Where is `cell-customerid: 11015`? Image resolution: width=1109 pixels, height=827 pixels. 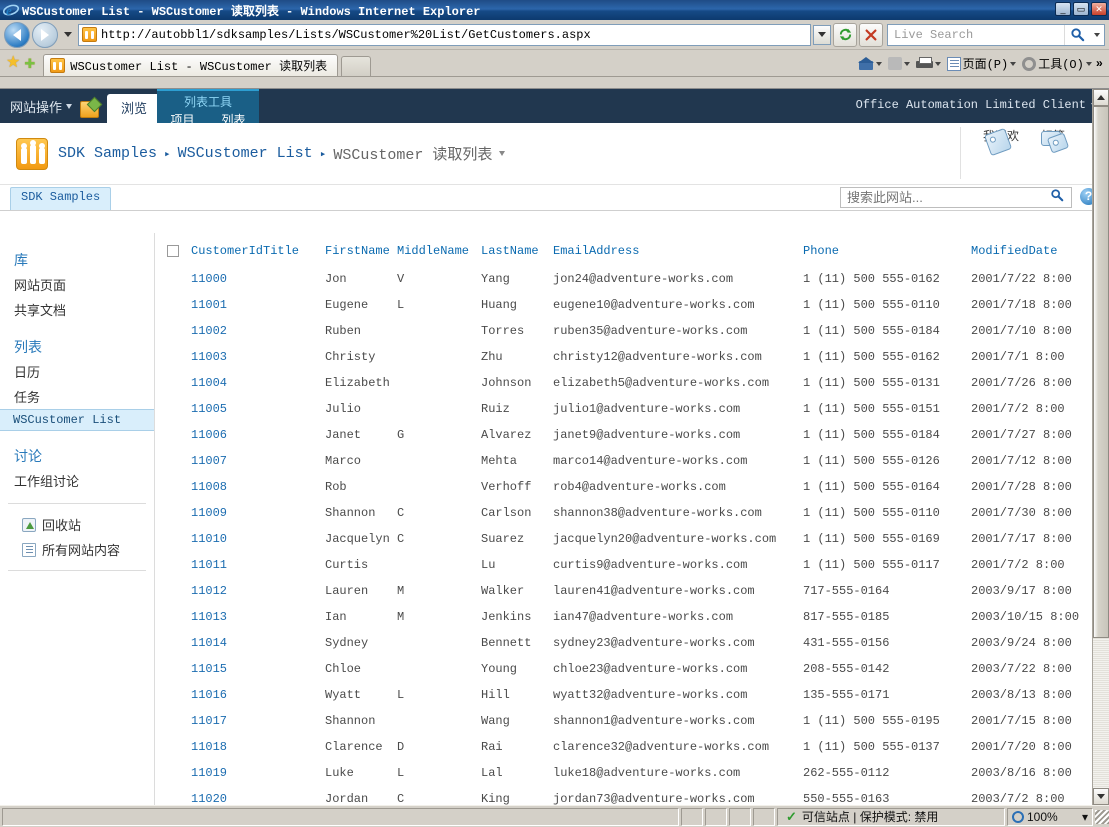
cell-customerid: 11015 is located at coordinates (225, 669).